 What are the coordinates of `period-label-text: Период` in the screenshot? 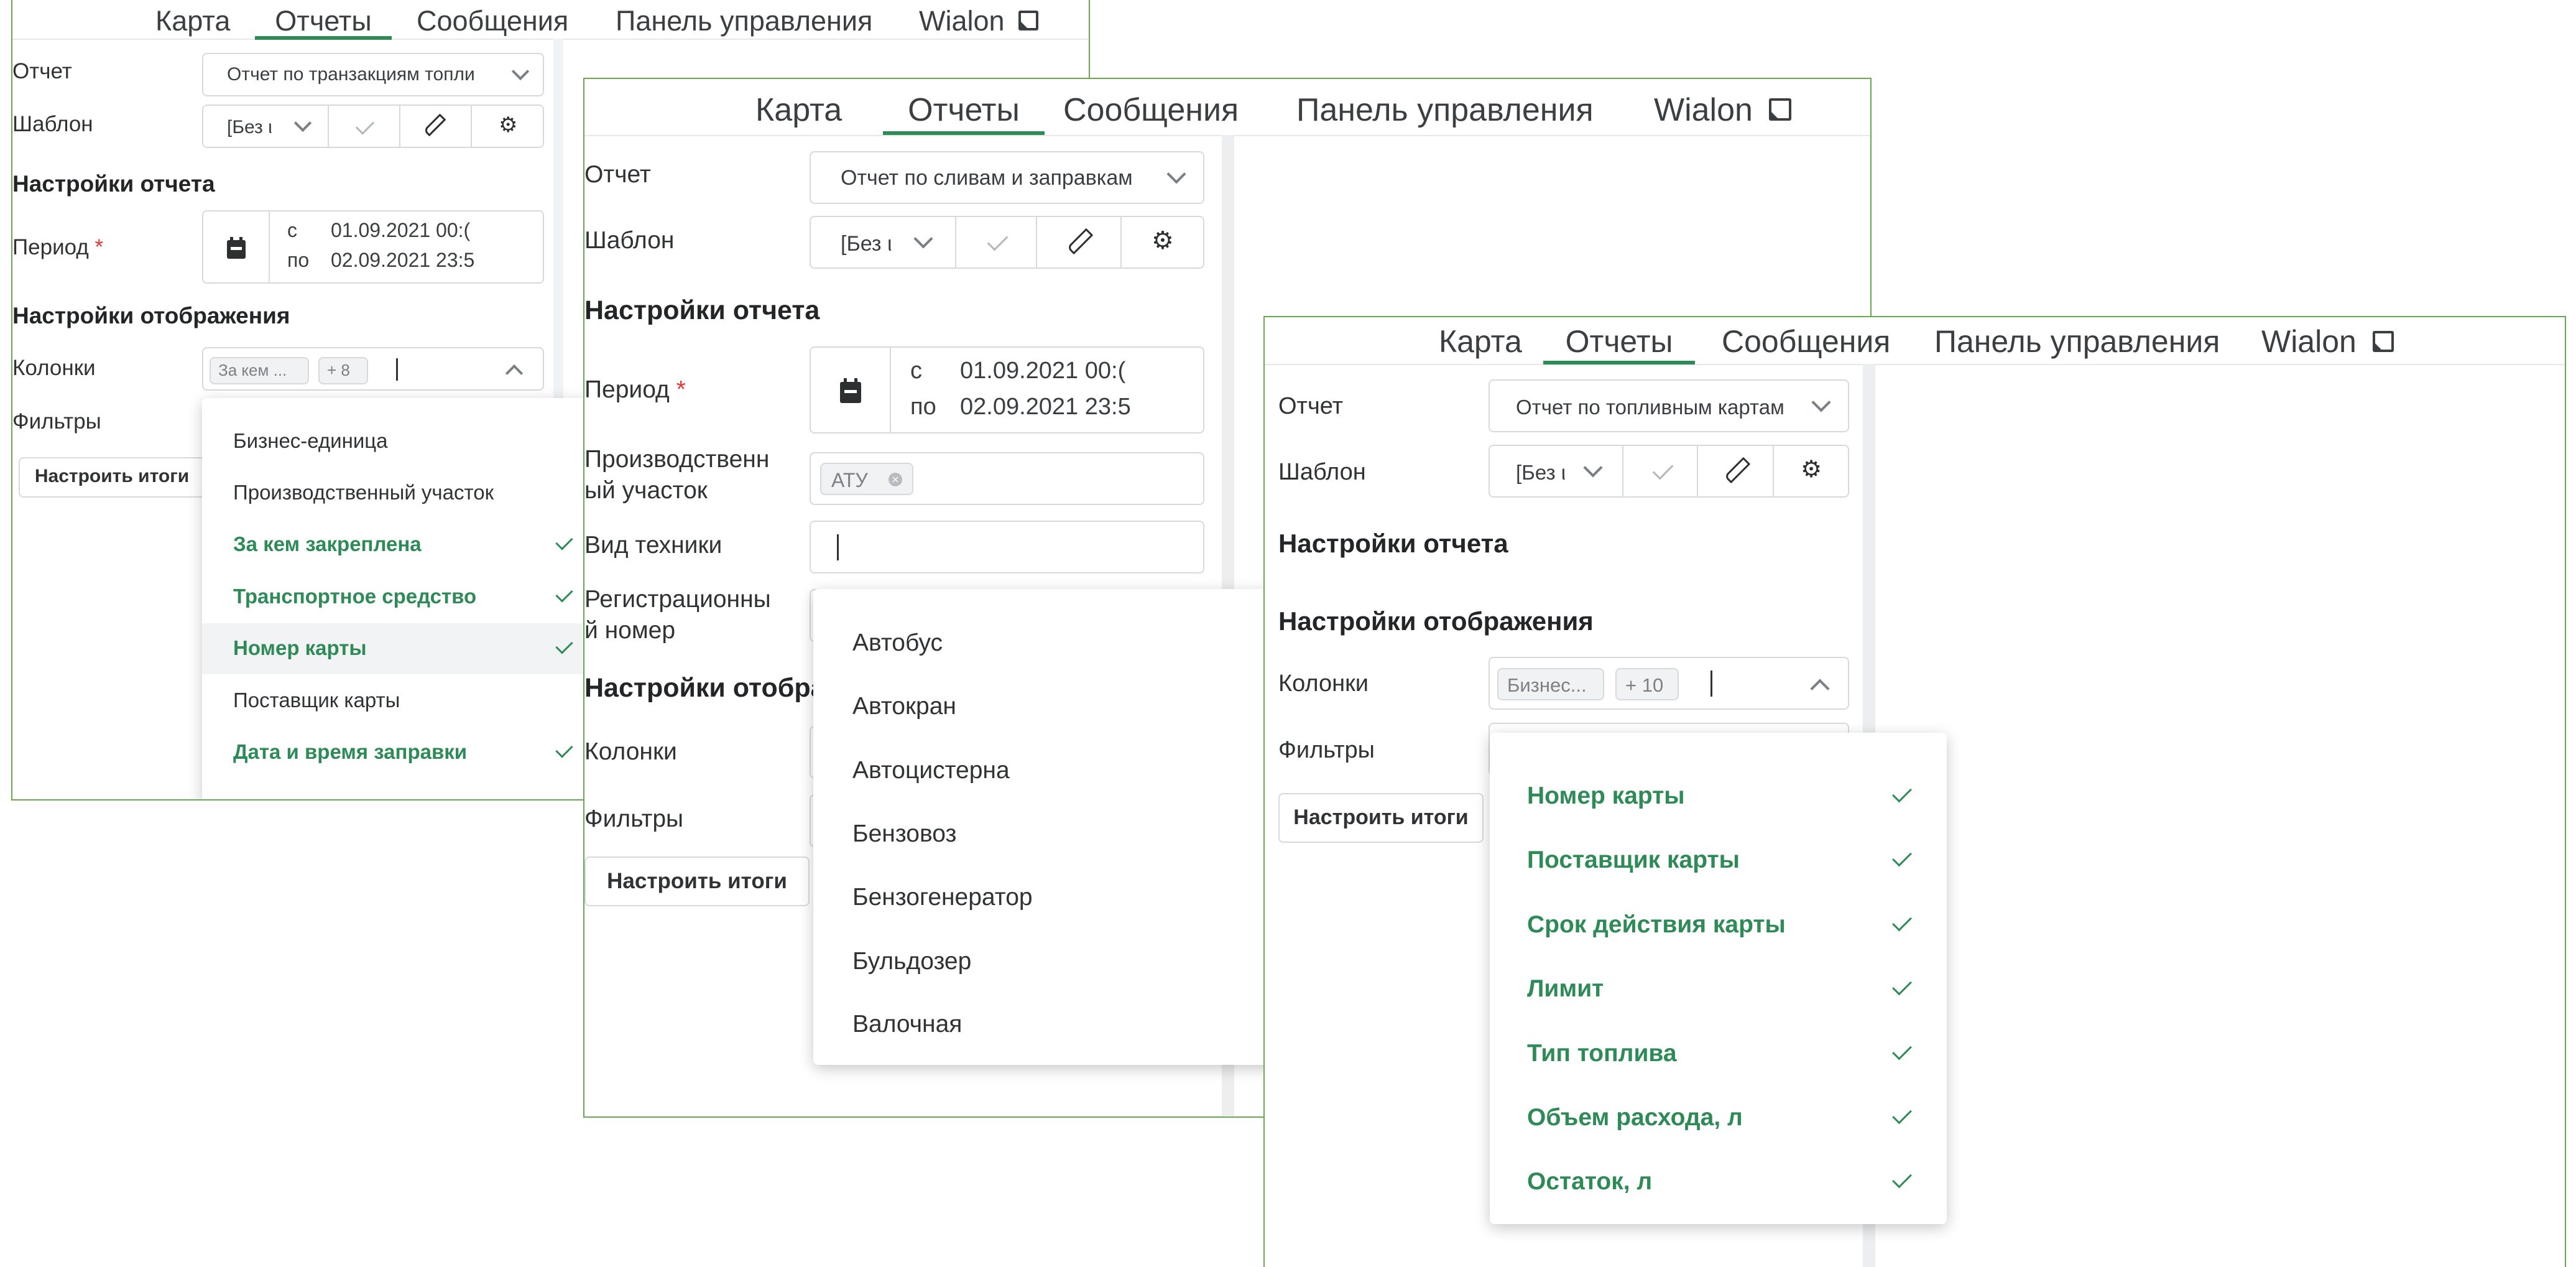 It's located at (627, 389).